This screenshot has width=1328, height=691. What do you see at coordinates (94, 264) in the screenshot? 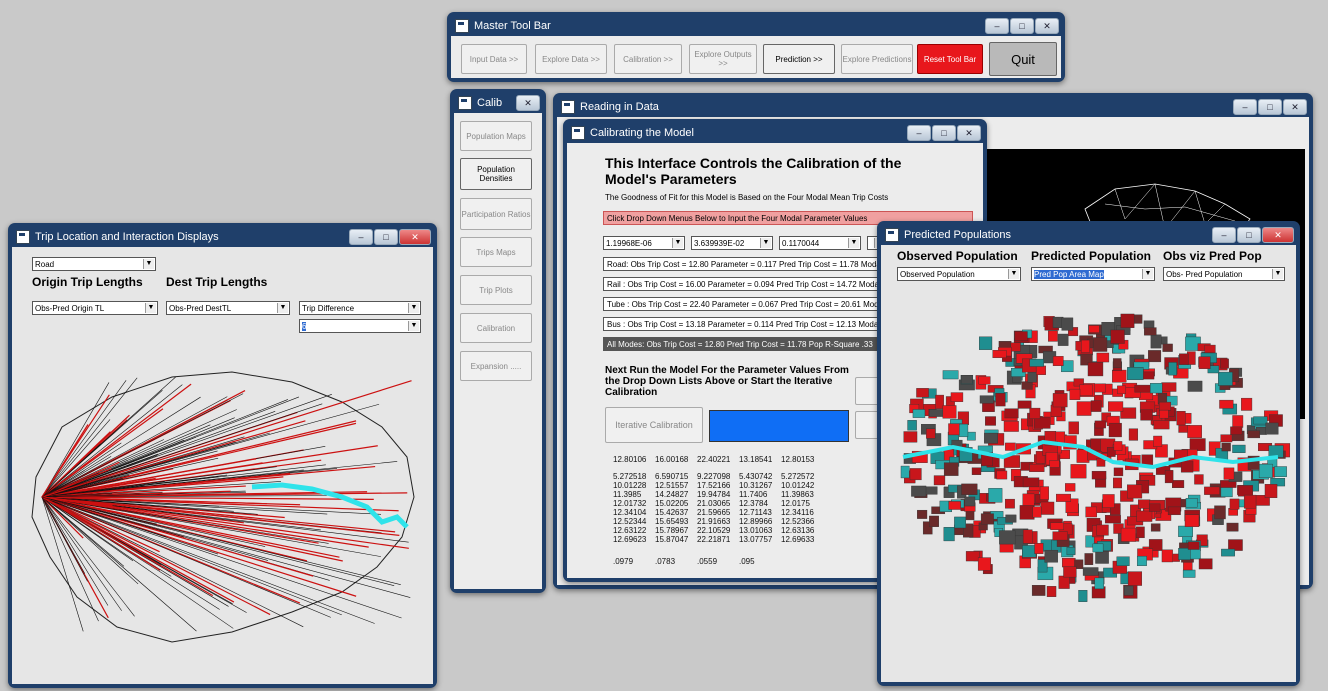
I see `mode-select: Road ▼` at bounding box center [94, 264].